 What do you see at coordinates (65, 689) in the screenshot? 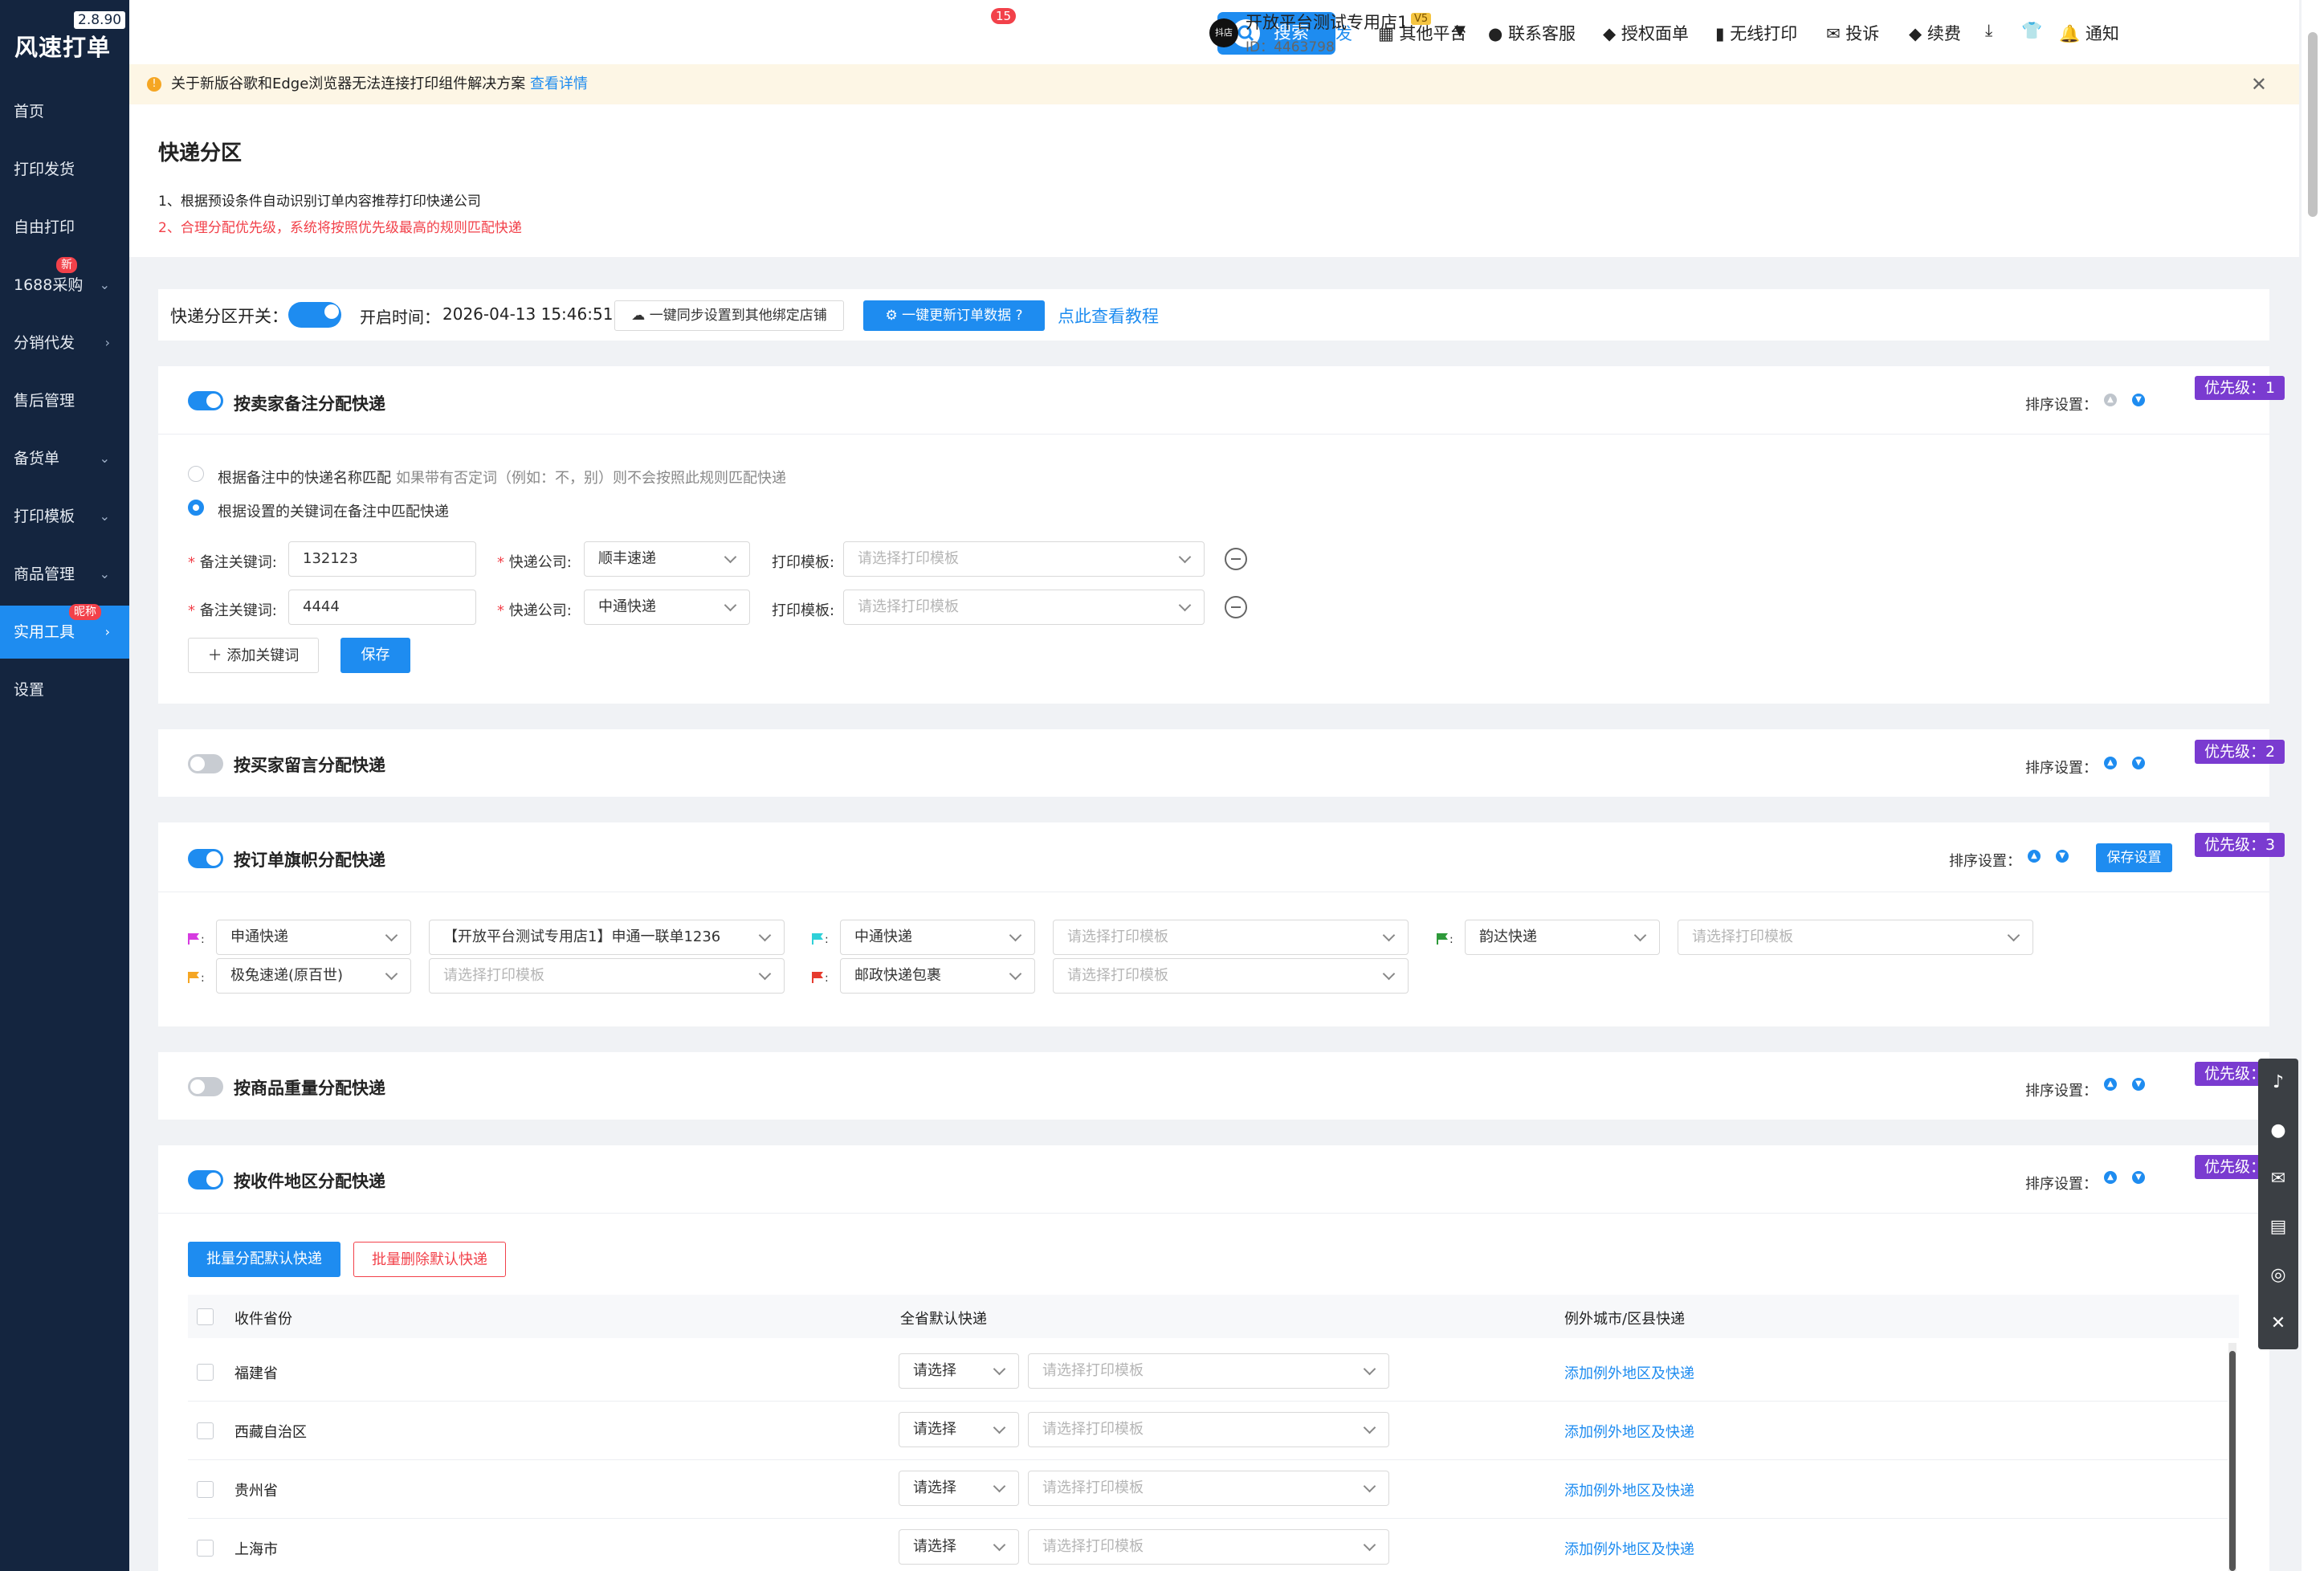
I see `sidebar-item-10: 设置` at bounding box center [65, 689].